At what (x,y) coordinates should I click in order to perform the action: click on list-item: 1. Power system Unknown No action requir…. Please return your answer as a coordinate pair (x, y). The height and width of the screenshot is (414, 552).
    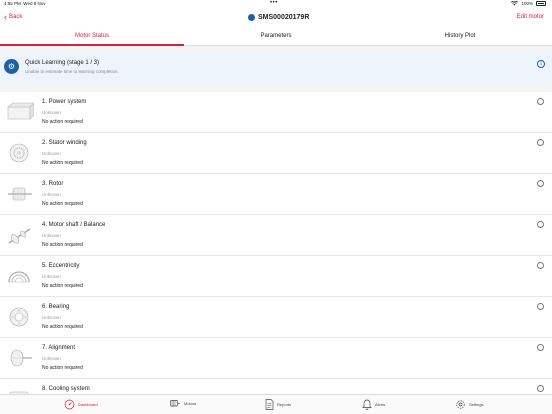
    Looking at the image, I should click on (276, 112).